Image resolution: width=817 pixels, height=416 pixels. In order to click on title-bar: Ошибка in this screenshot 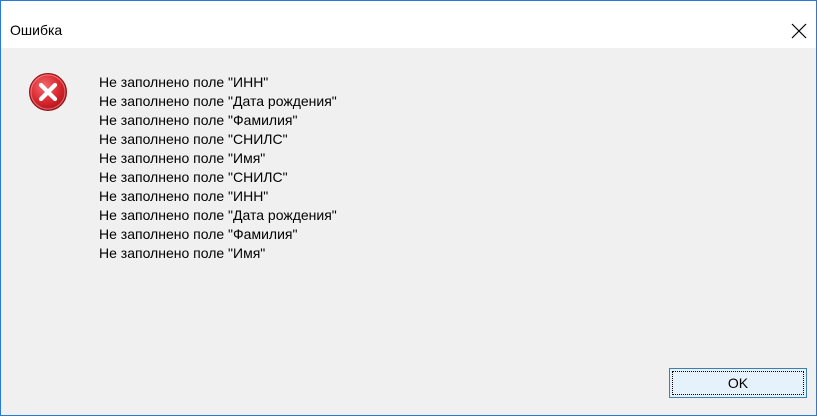, I will do `click(408, 24)`.